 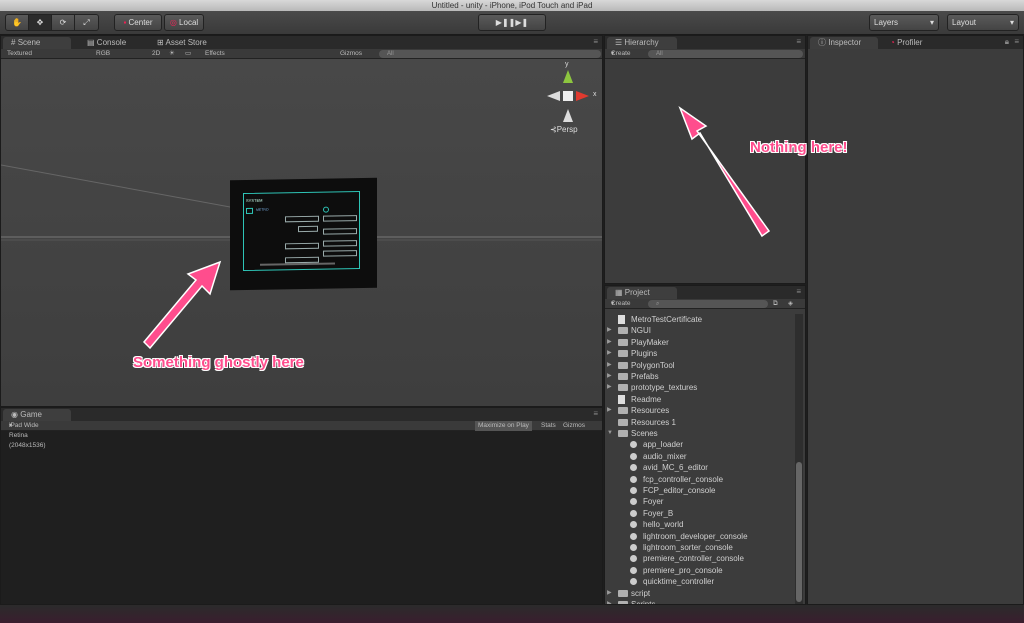 I want to click on project-item-label: prototype_textures, so click(x=664, y=388).